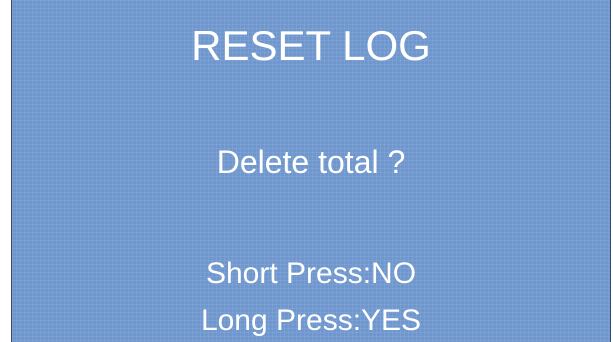  Describe the element at coordinates (311, 45) in the screenshot. I see `screen-title: RESET LOG` at that location.